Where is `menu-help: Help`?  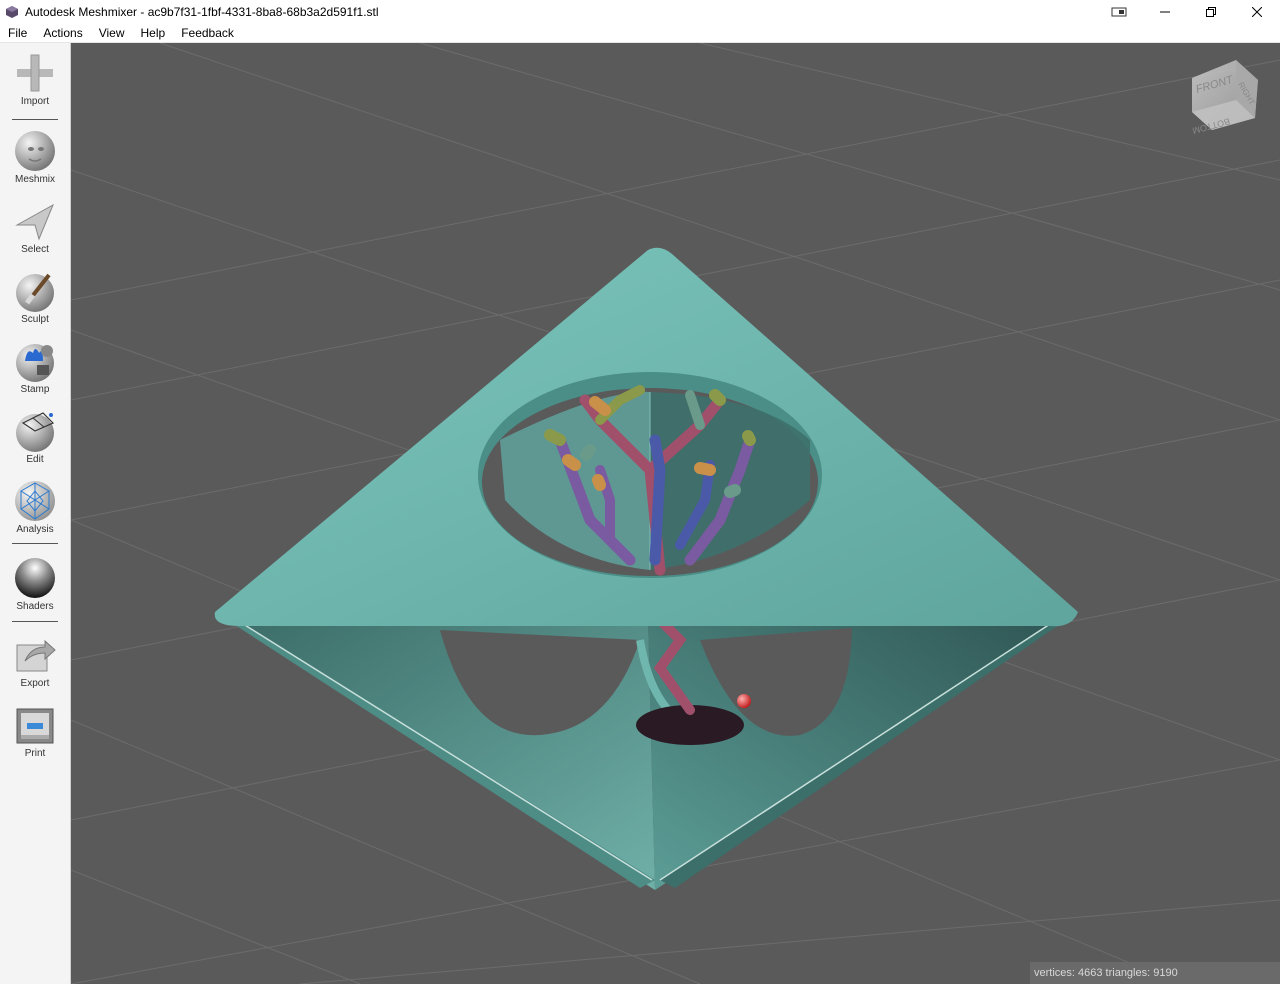 menu-help: Help is located at coordinates (153, 33).